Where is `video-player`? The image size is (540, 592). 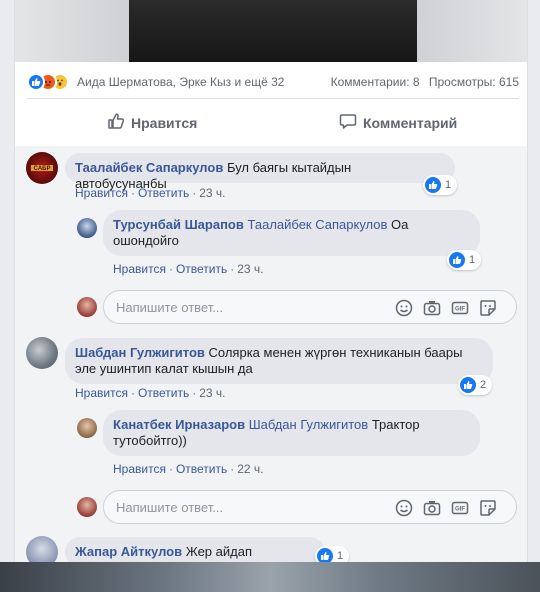 video-player is located at coordinates (271, 31).